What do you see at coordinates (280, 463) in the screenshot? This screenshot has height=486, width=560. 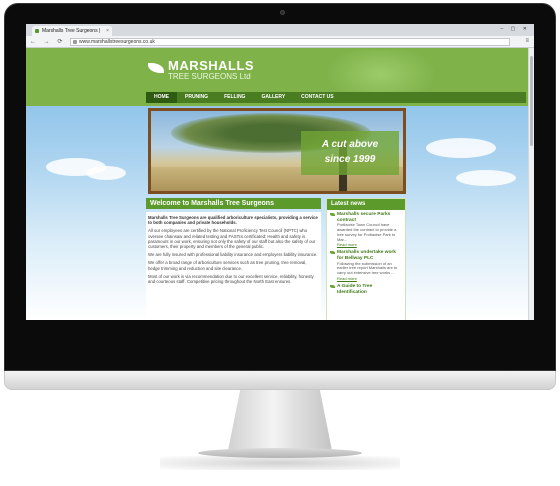 I see `desk-shadow` at bounding box center [280, 463].